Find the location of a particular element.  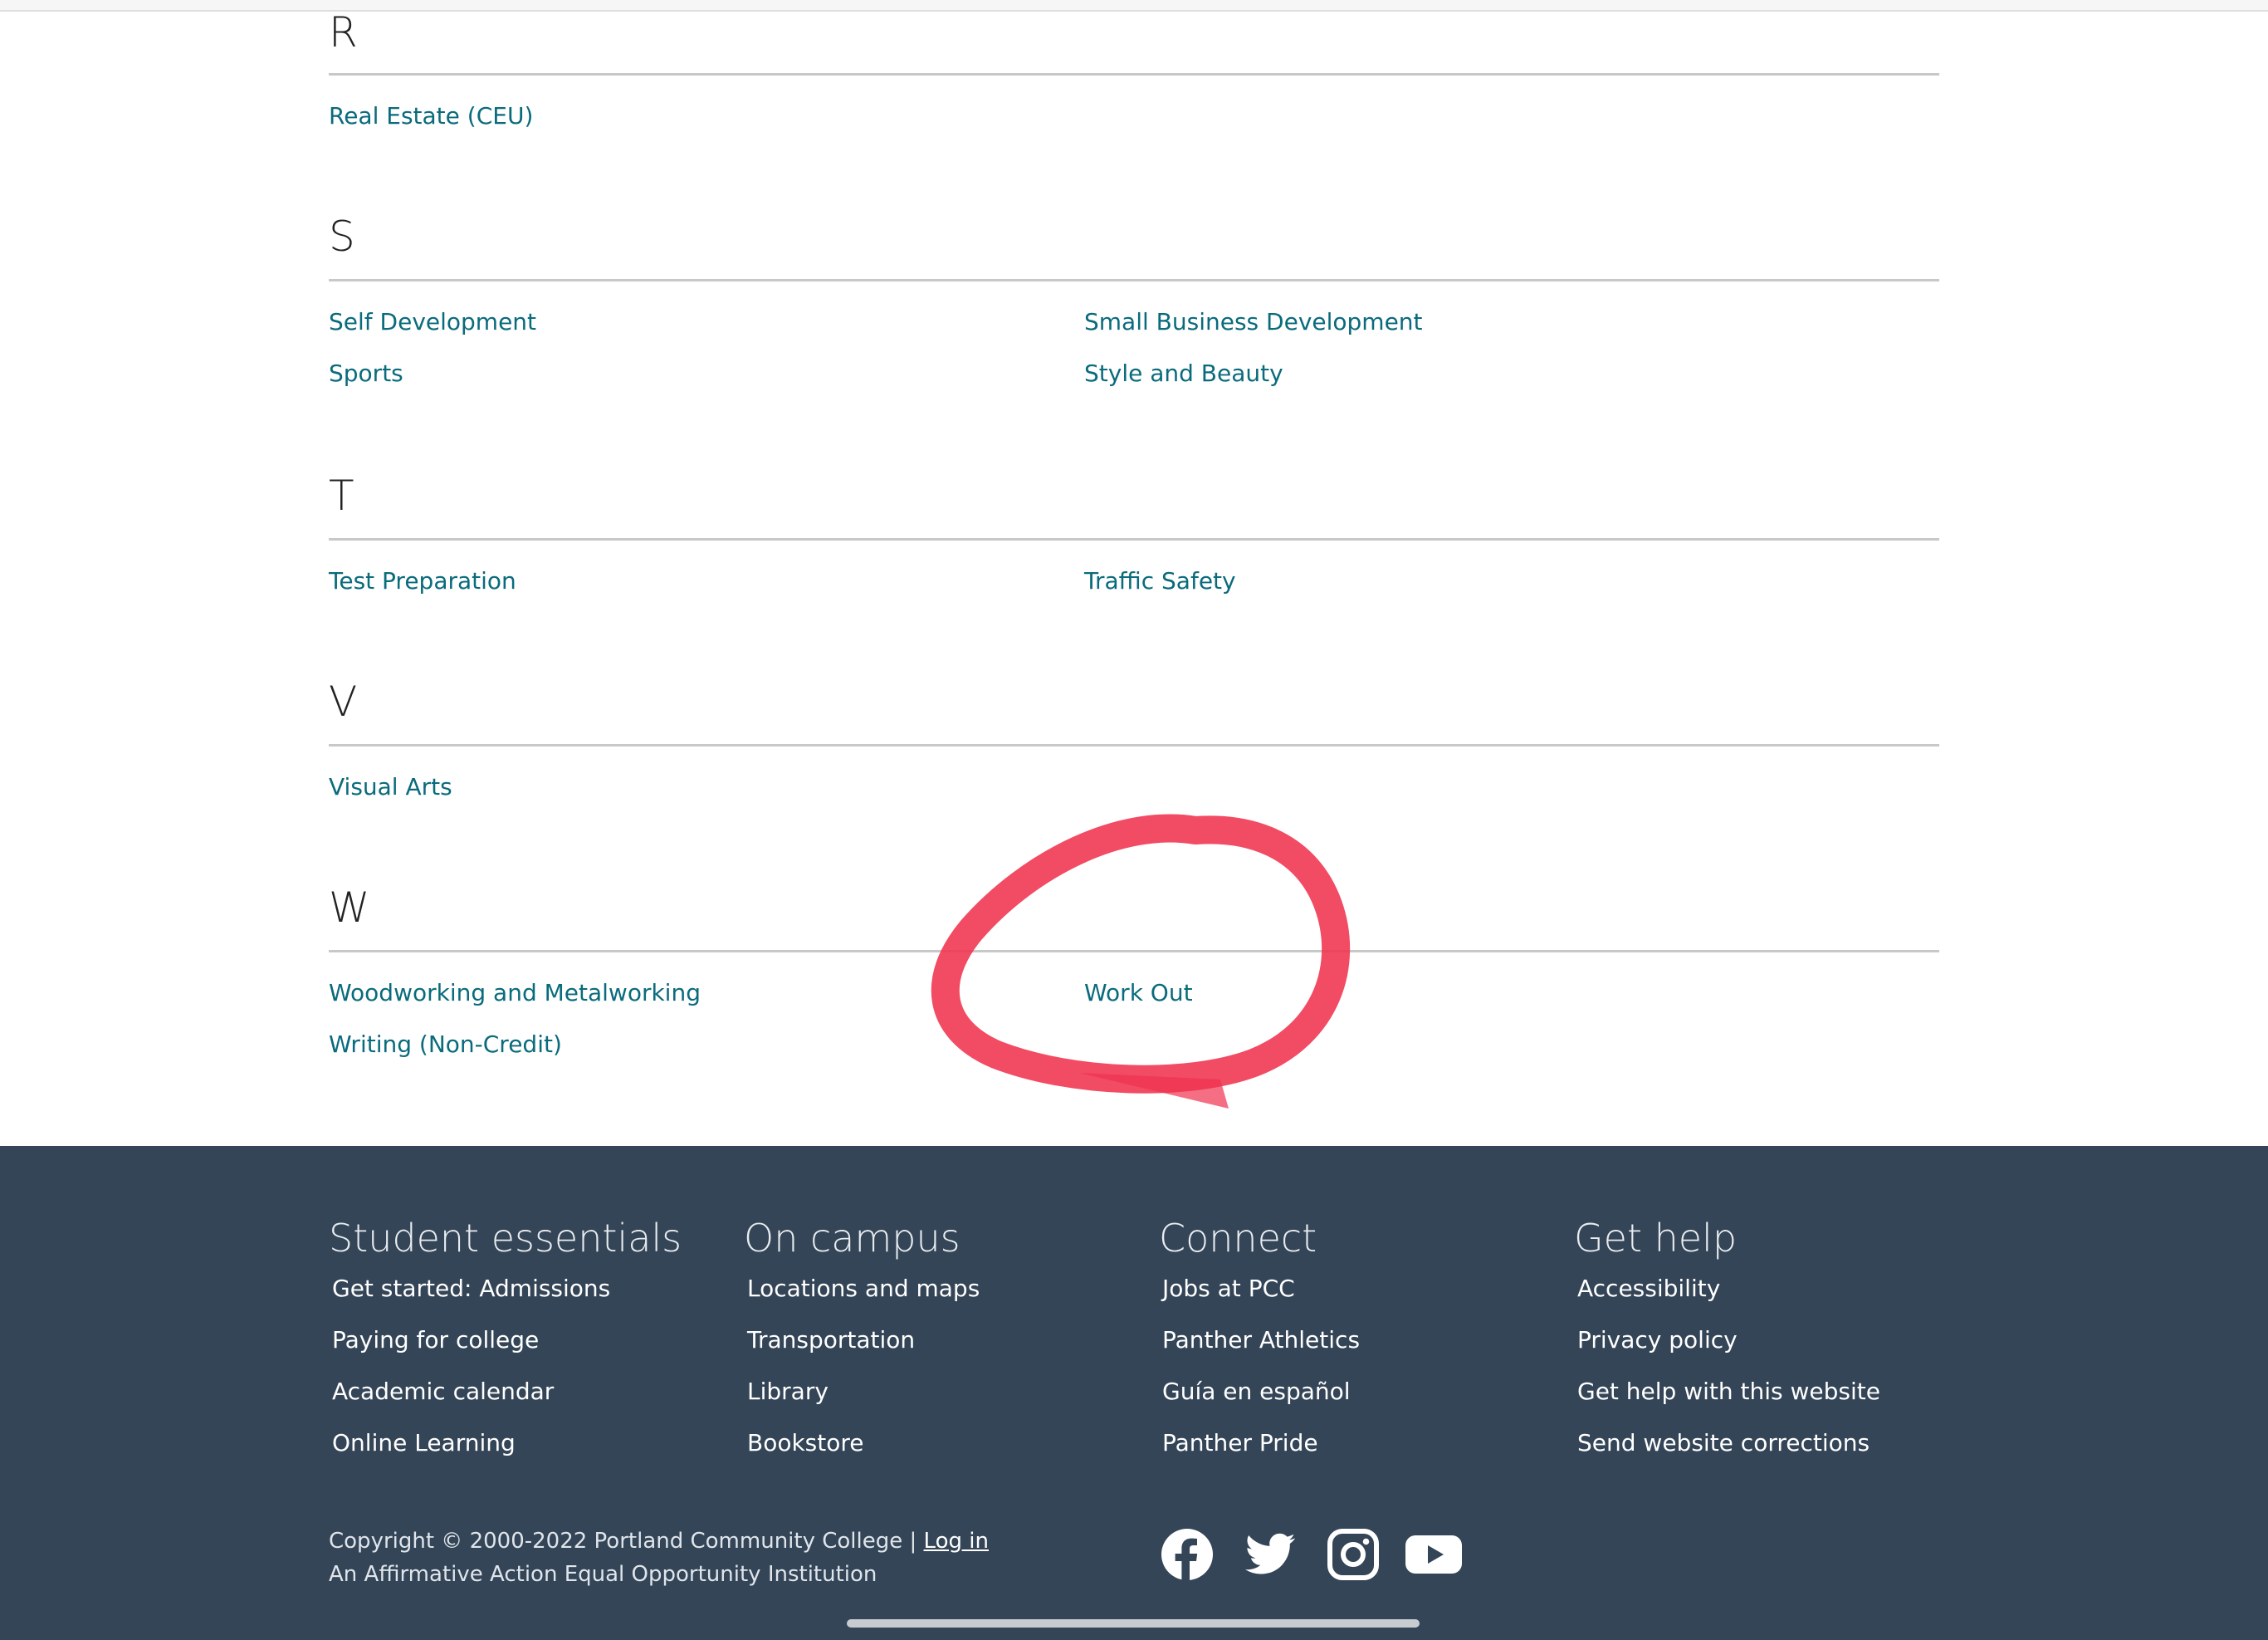

footer-link: Jobs at PCC is located at coordinates (1228, 1288).